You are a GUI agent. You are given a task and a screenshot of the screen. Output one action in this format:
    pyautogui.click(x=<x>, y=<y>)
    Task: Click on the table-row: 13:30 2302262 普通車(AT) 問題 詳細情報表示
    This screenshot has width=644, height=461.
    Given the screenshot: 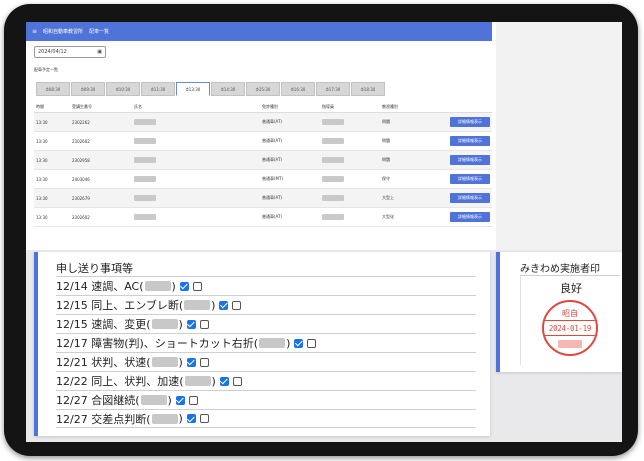 What is the action you would take?
    pyautogui.click(x=263, y=122)
    